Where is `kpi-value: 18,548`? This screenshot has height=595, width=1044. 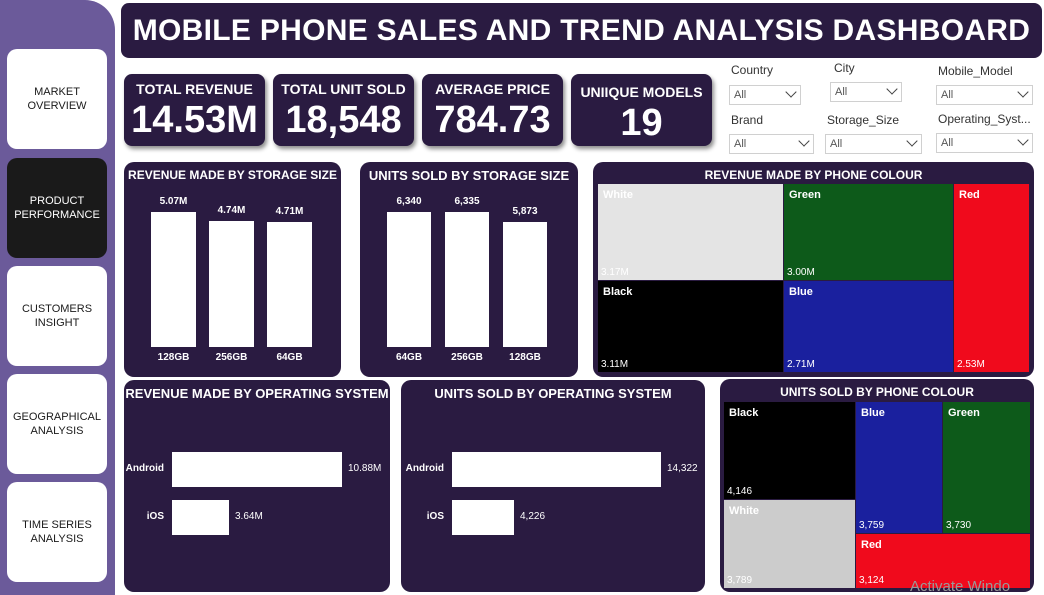
kpi-value: 18,548 is located at coordinates (343, 120).